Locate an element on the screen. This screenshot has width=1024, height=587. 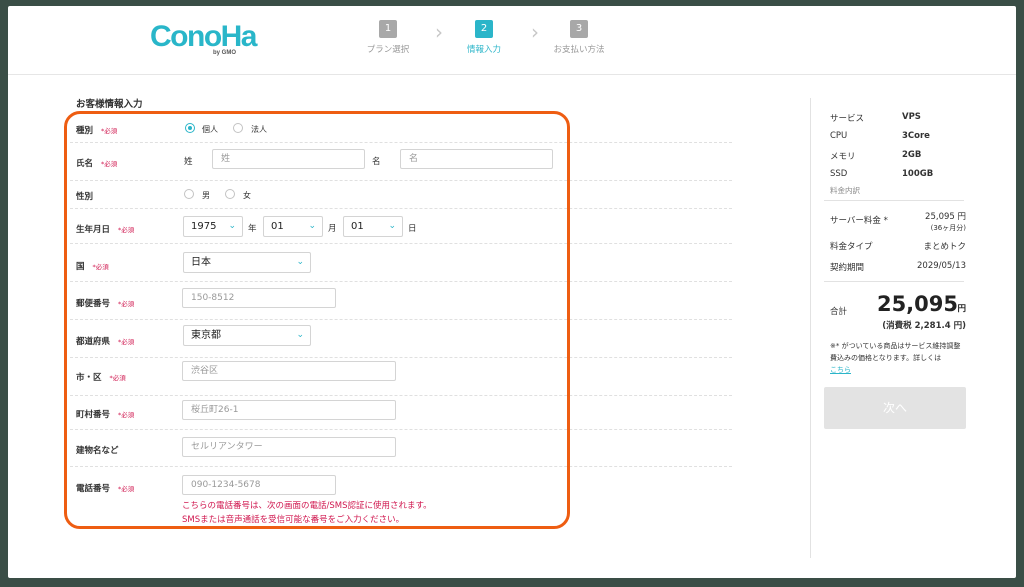
cpu-value: 3Core is located at coordinates (916, 136).